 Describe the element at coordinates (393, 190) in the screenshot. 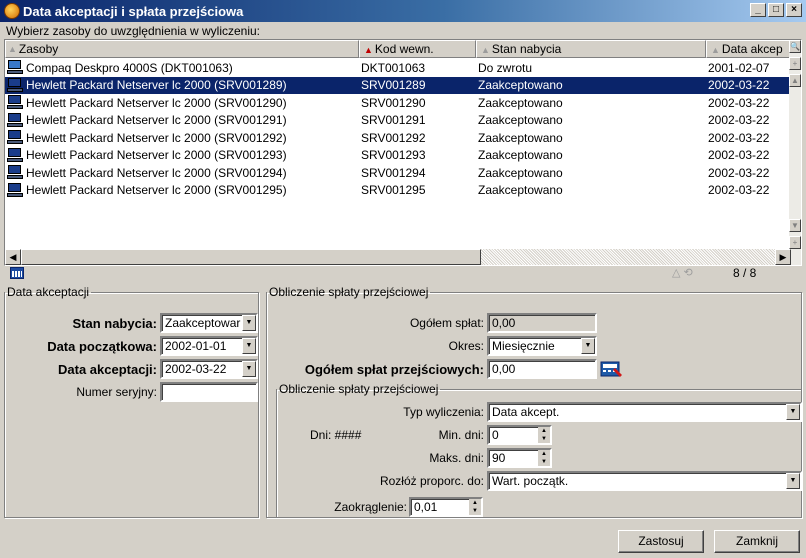

I see `code-cell: SRV001295` at that location.